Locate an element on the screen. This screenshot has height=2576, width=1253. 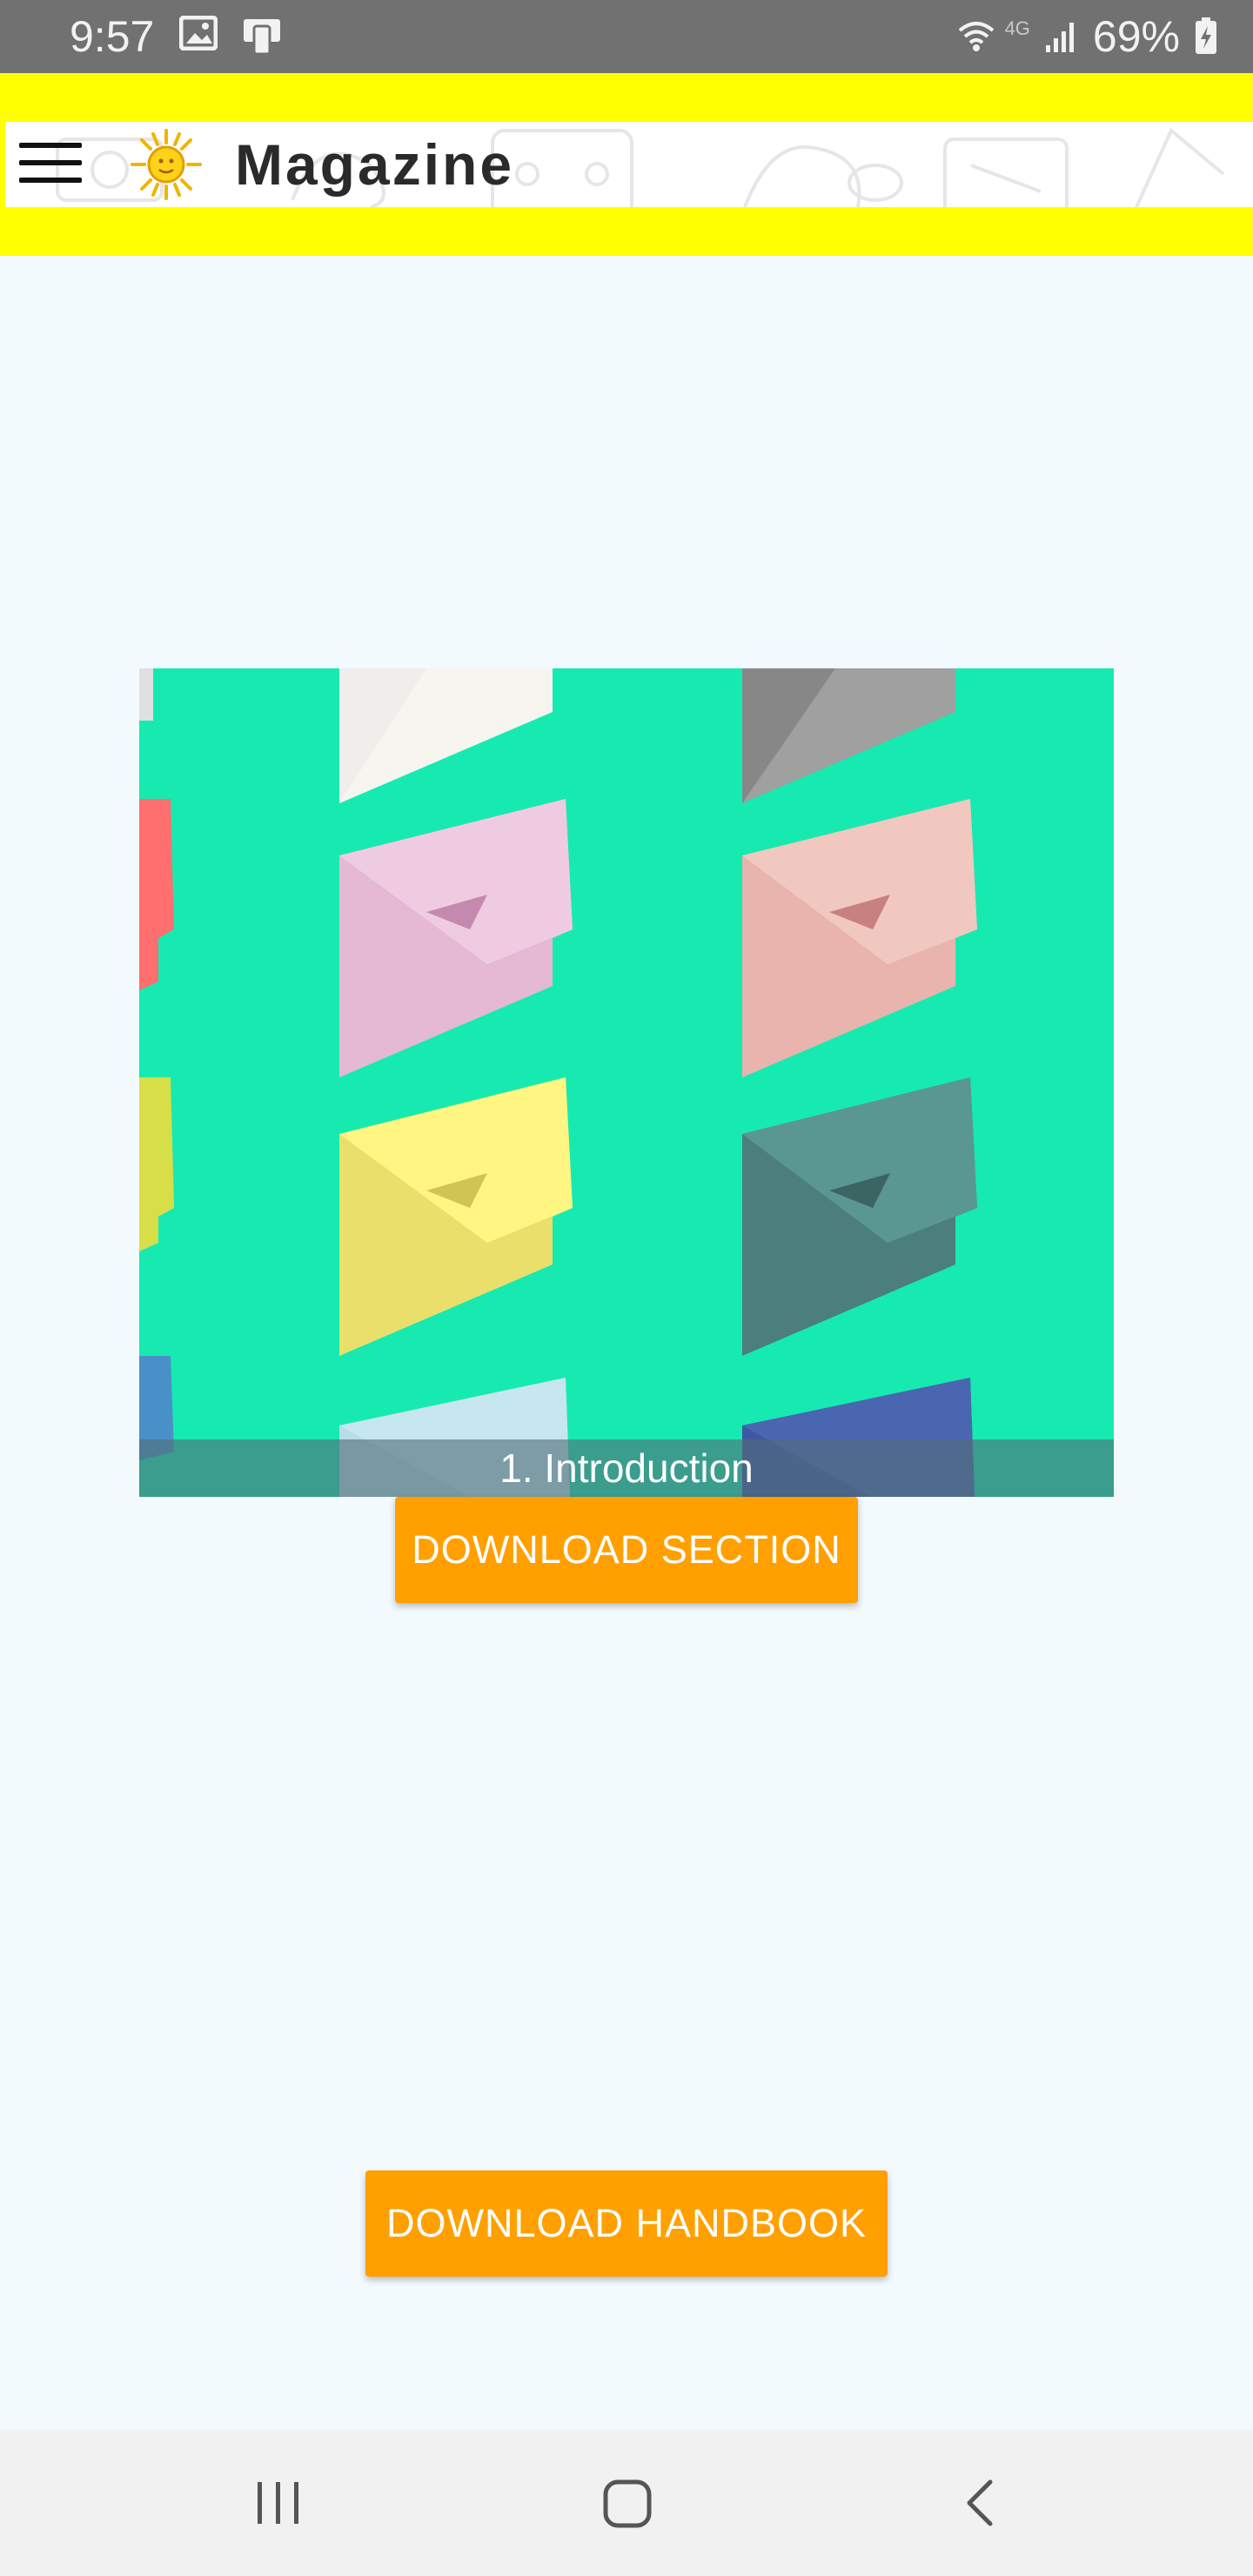
status-bar: 9:57 4G 69% is located at coordinates (626, 37).